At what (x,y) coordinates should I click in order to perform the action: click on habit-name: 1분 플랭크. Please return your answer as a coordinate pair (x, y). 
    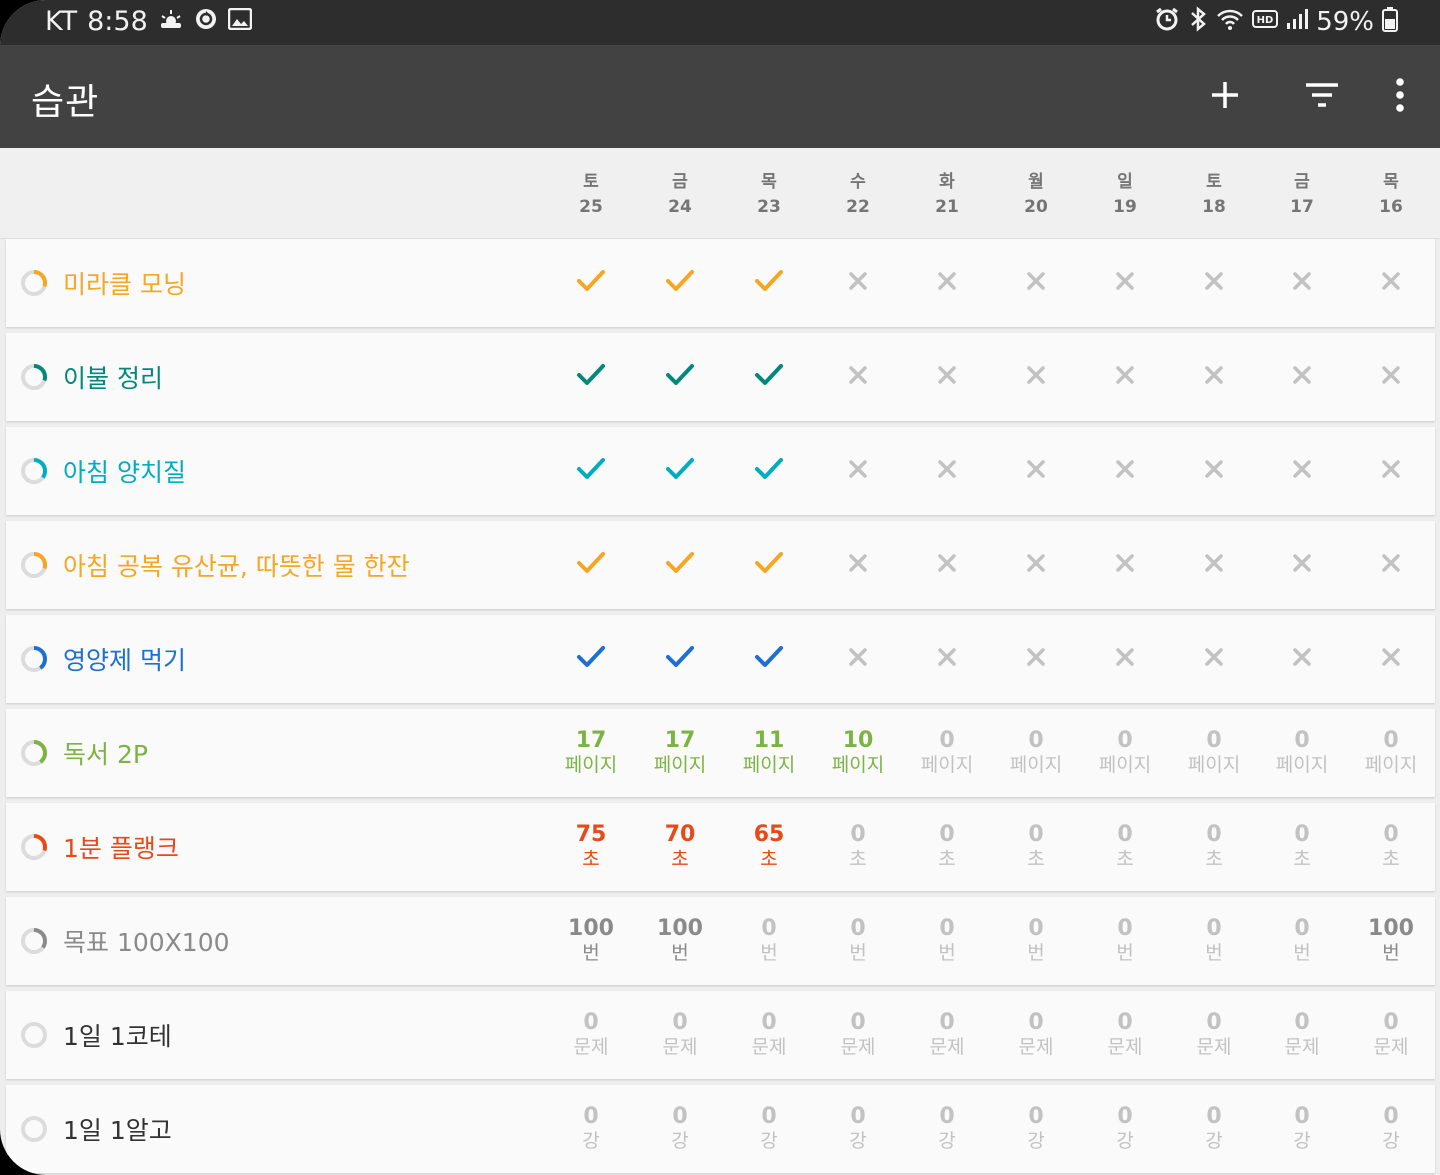
    Looking at the image, I should click on (121, 847).